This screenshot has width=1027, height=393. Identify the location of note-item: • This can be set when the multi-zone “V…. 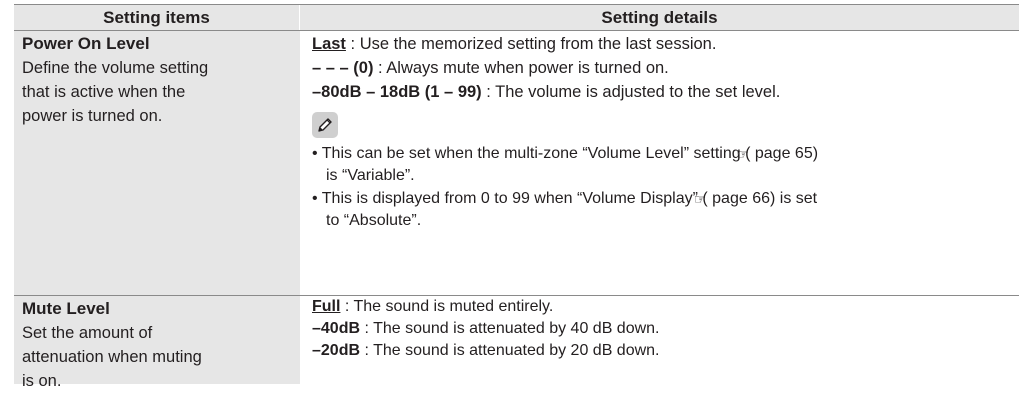
(565, 164).